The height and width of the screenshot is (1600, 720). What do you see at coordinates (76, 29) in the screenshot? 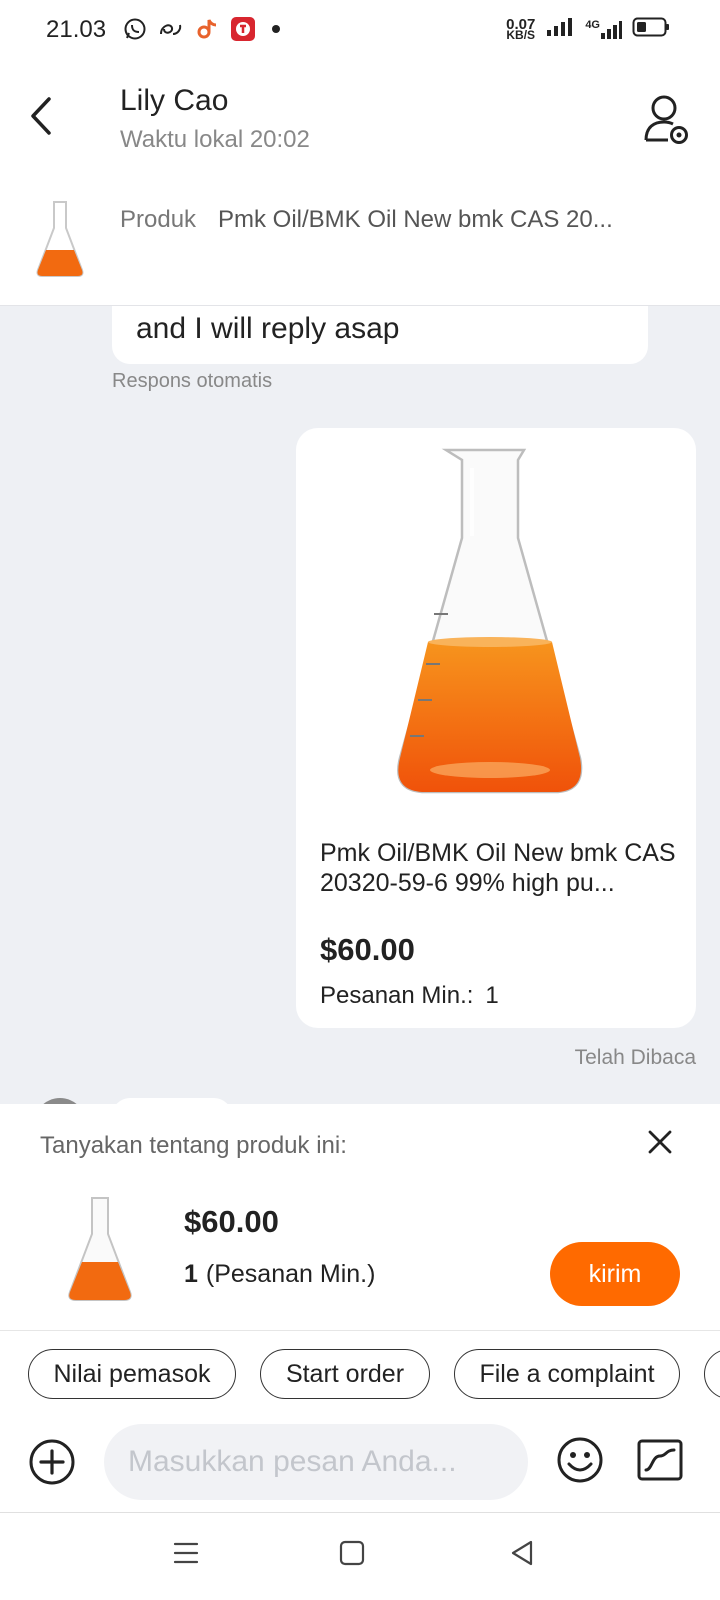
I see `status-time: 21.03` at bounding box center [76, 29].